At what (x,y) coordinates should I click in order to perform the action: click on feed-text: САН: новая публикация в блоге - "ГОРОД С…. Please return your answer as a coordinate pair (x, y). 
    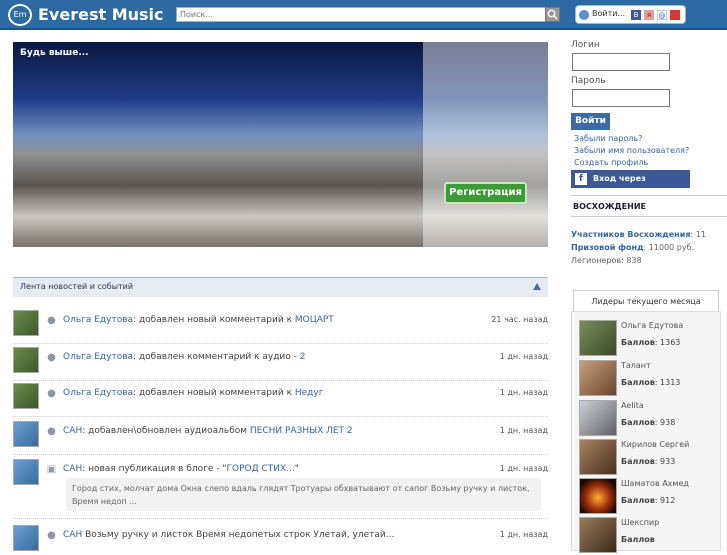
    Looking at the image, I should click on (253, 469).